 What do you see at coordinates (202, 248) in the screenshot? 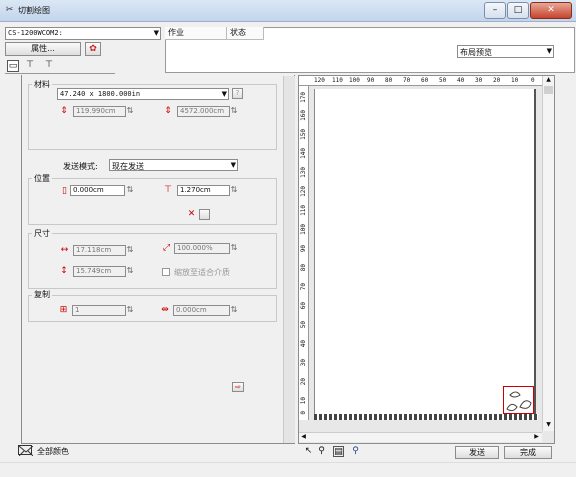
I see `size-scale-field: 100.000%` at bounding box center [202, 248].